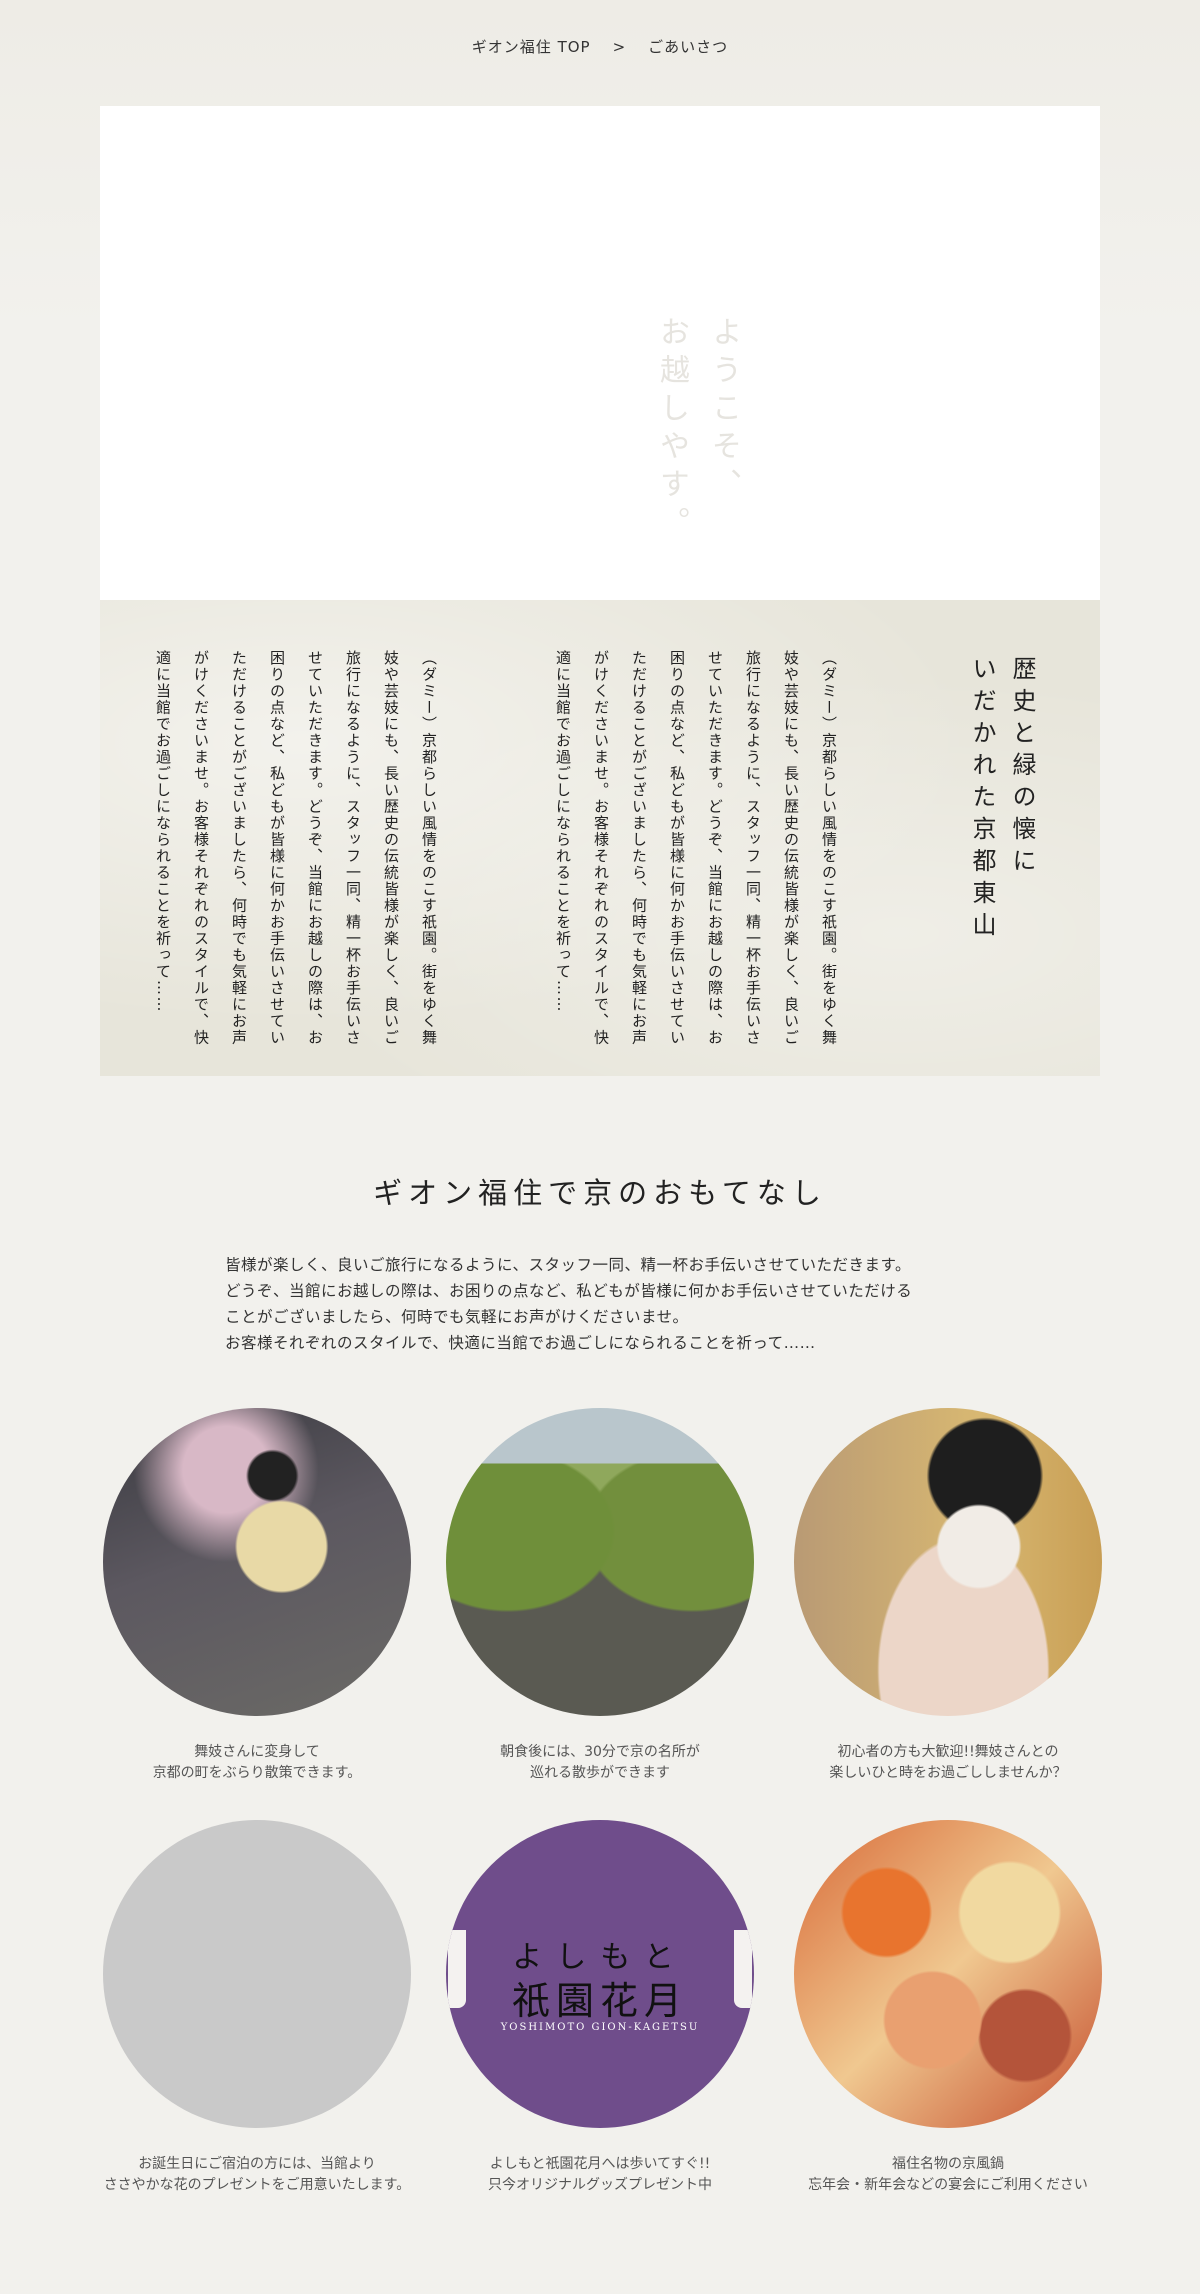  I want to click on canal-photo, so click(600, 1562).